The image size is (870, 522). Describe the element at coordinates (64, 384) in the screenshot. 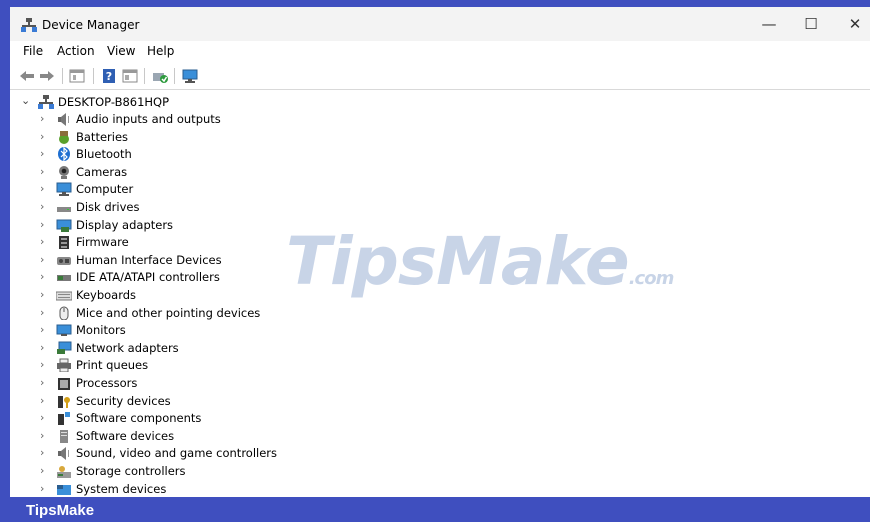

I see `processor-icon` at that location.